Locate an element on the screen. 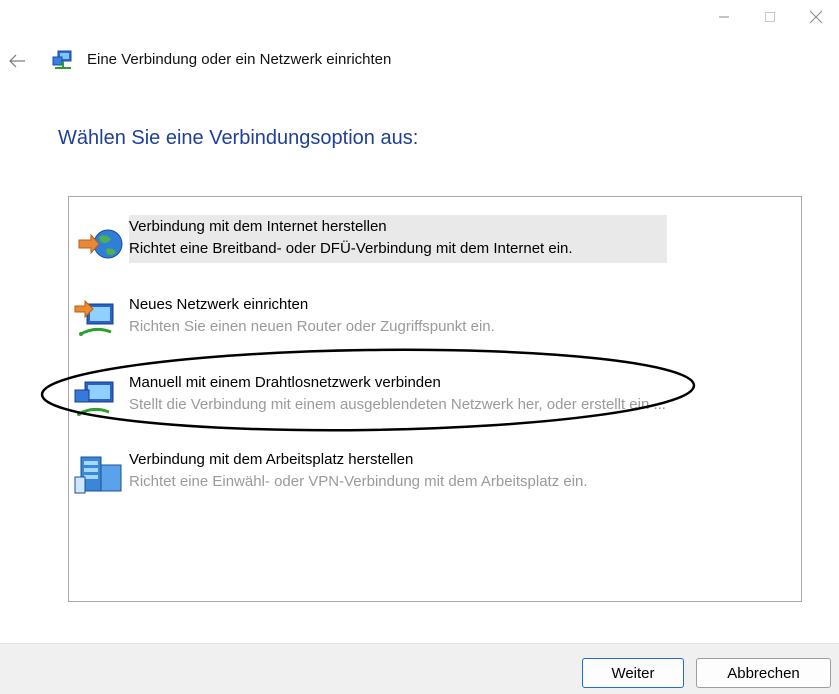  annotation-ellipse is located at coordinates (368, 390).